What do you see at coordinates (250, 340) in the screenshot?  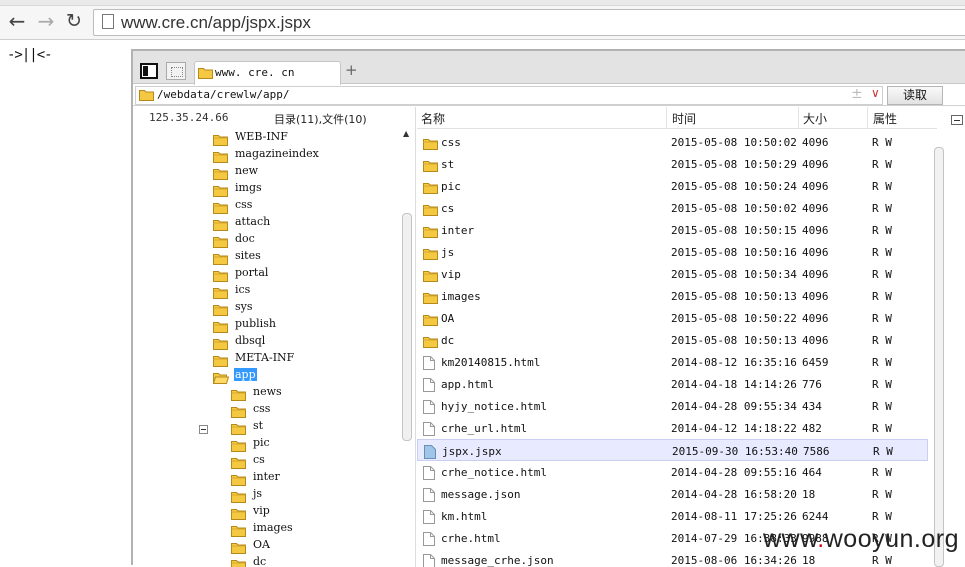 I see `tree-node-label: dbsql` at bounding box center [250, 340].